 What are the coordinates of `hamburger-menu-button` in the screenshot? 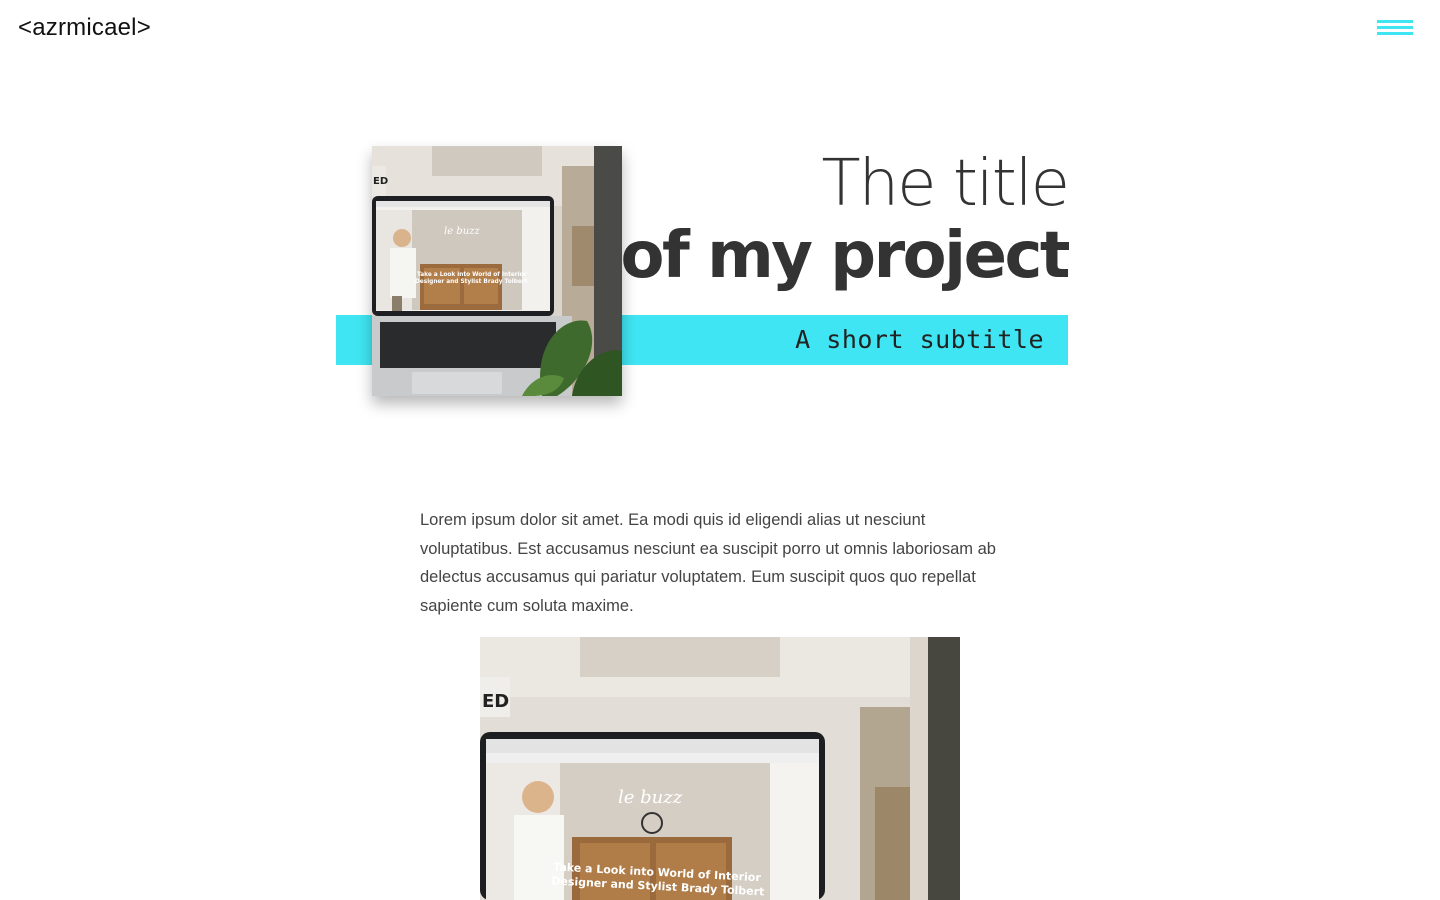 It's located at (1395, 29).